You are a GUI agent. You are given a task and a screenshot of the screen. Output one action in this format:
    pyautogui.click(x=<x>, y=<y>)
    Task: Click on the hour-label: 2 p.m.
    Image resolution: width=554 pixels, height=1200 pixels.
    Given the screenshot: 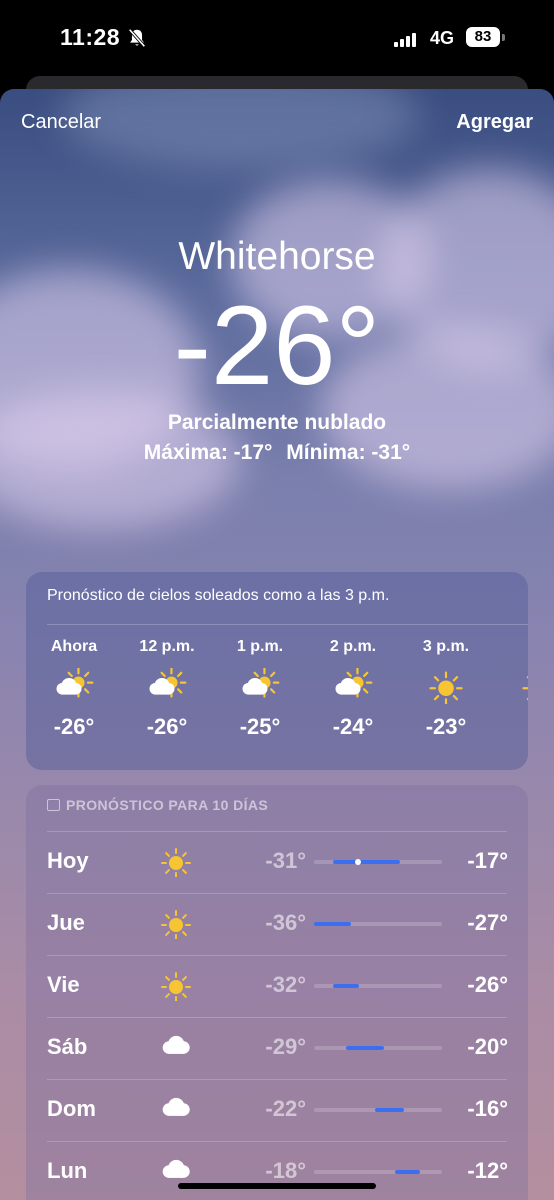 What is the action you would take?
    pyautogui.click(x=353, y=646)
    